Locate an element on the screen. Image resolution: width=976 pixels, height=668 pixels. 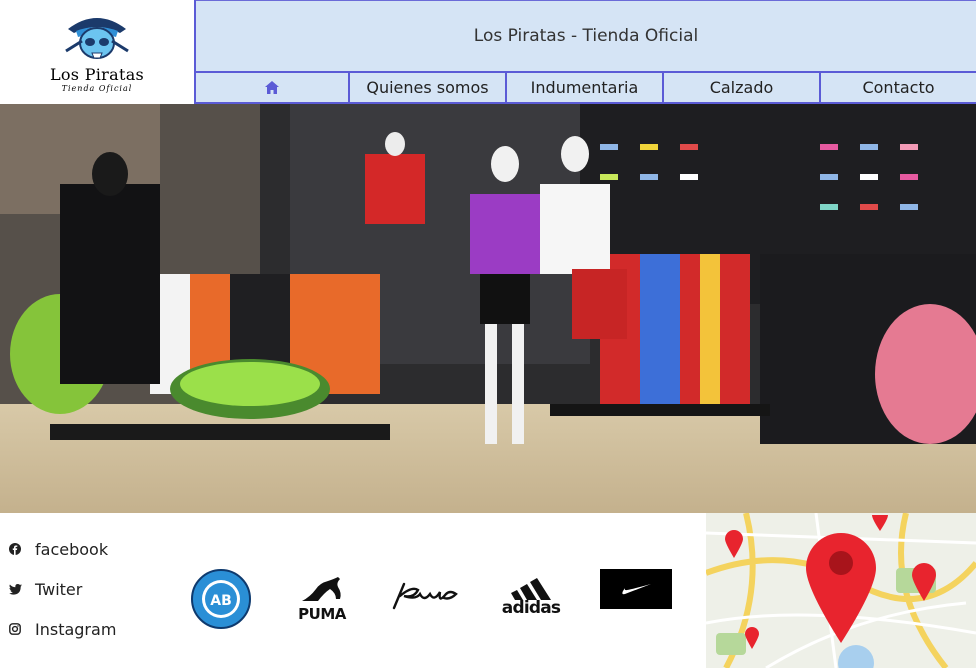
social-facebook-link: facebook is located at coordinates (62, 549).